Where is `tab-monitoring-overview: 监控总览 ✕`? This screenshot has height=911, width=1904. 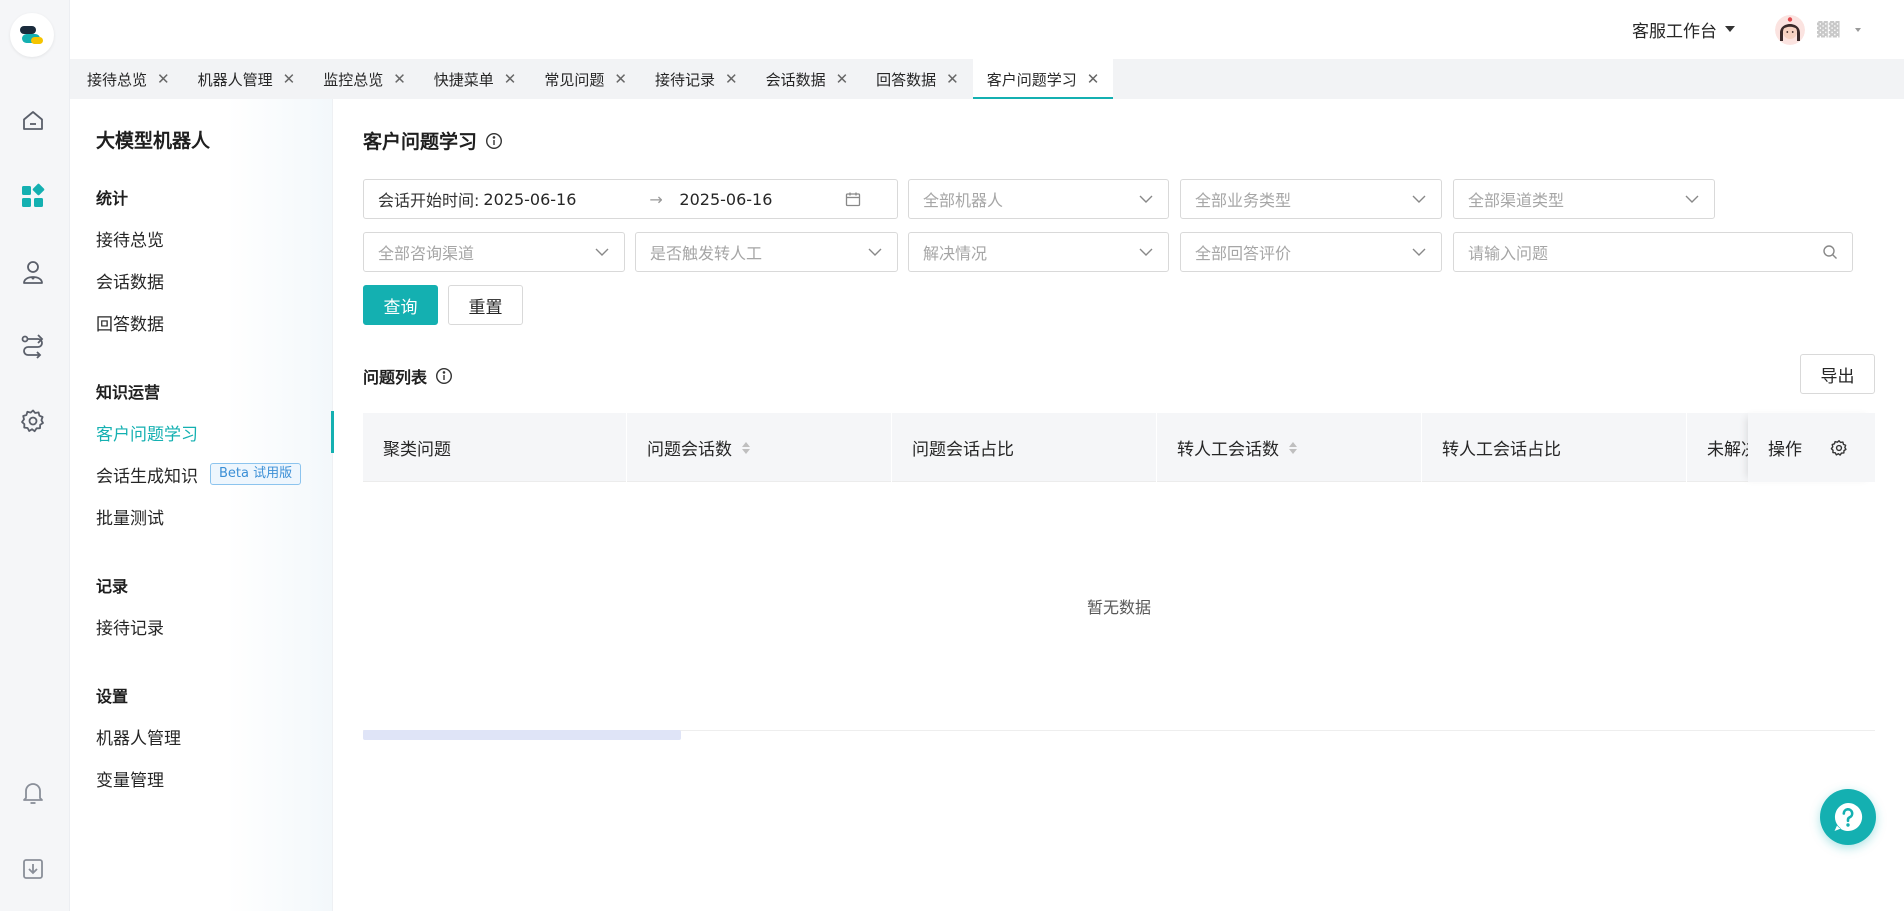
tab-monitoring-overview: 监控总览 ✕ is located at coordinates (364, 79).